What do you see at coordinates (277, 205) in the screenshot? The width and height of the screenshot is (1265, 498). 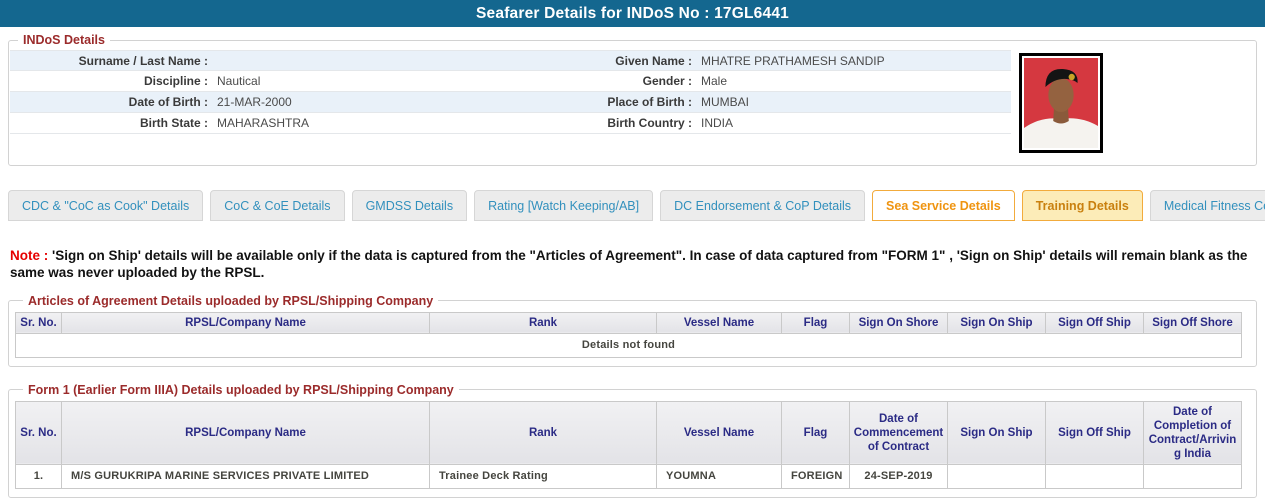 I see `tab-coc-coe-details: CoC & CoE Details` at bounding box center [277, 205].